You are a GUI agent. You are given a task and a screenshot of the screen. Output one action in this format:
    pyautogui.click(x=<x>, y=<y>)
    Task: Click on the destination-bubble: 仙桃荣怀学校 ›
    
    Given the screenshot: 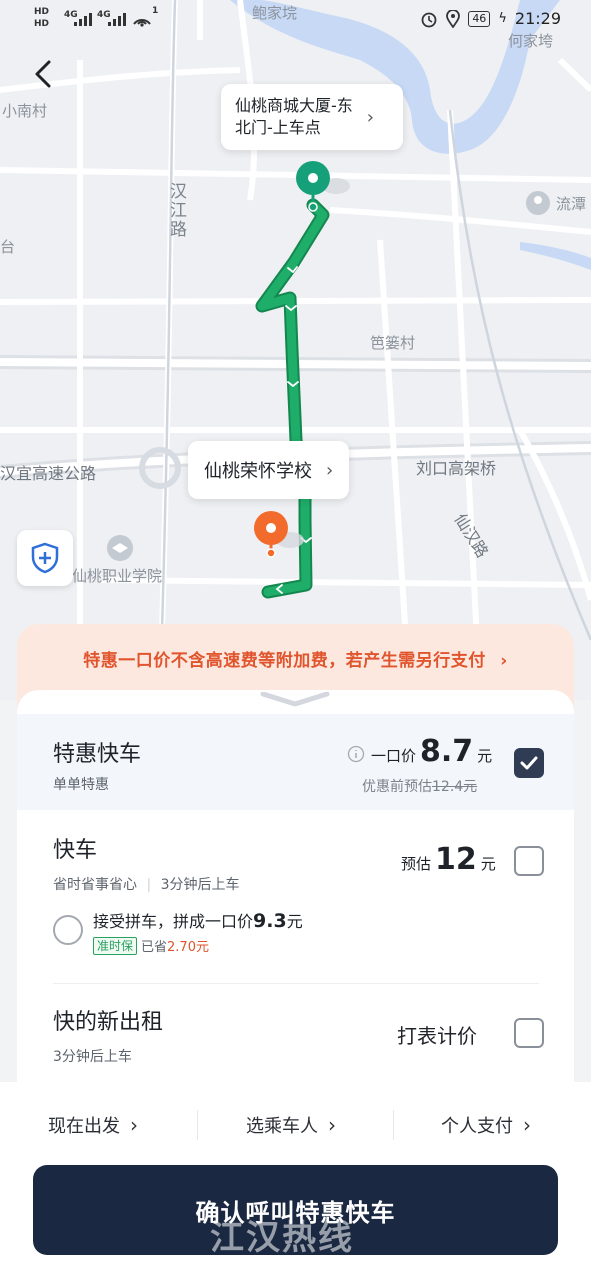 What is the action you would take?
    pyautogui.click(x=269, y=470)
    